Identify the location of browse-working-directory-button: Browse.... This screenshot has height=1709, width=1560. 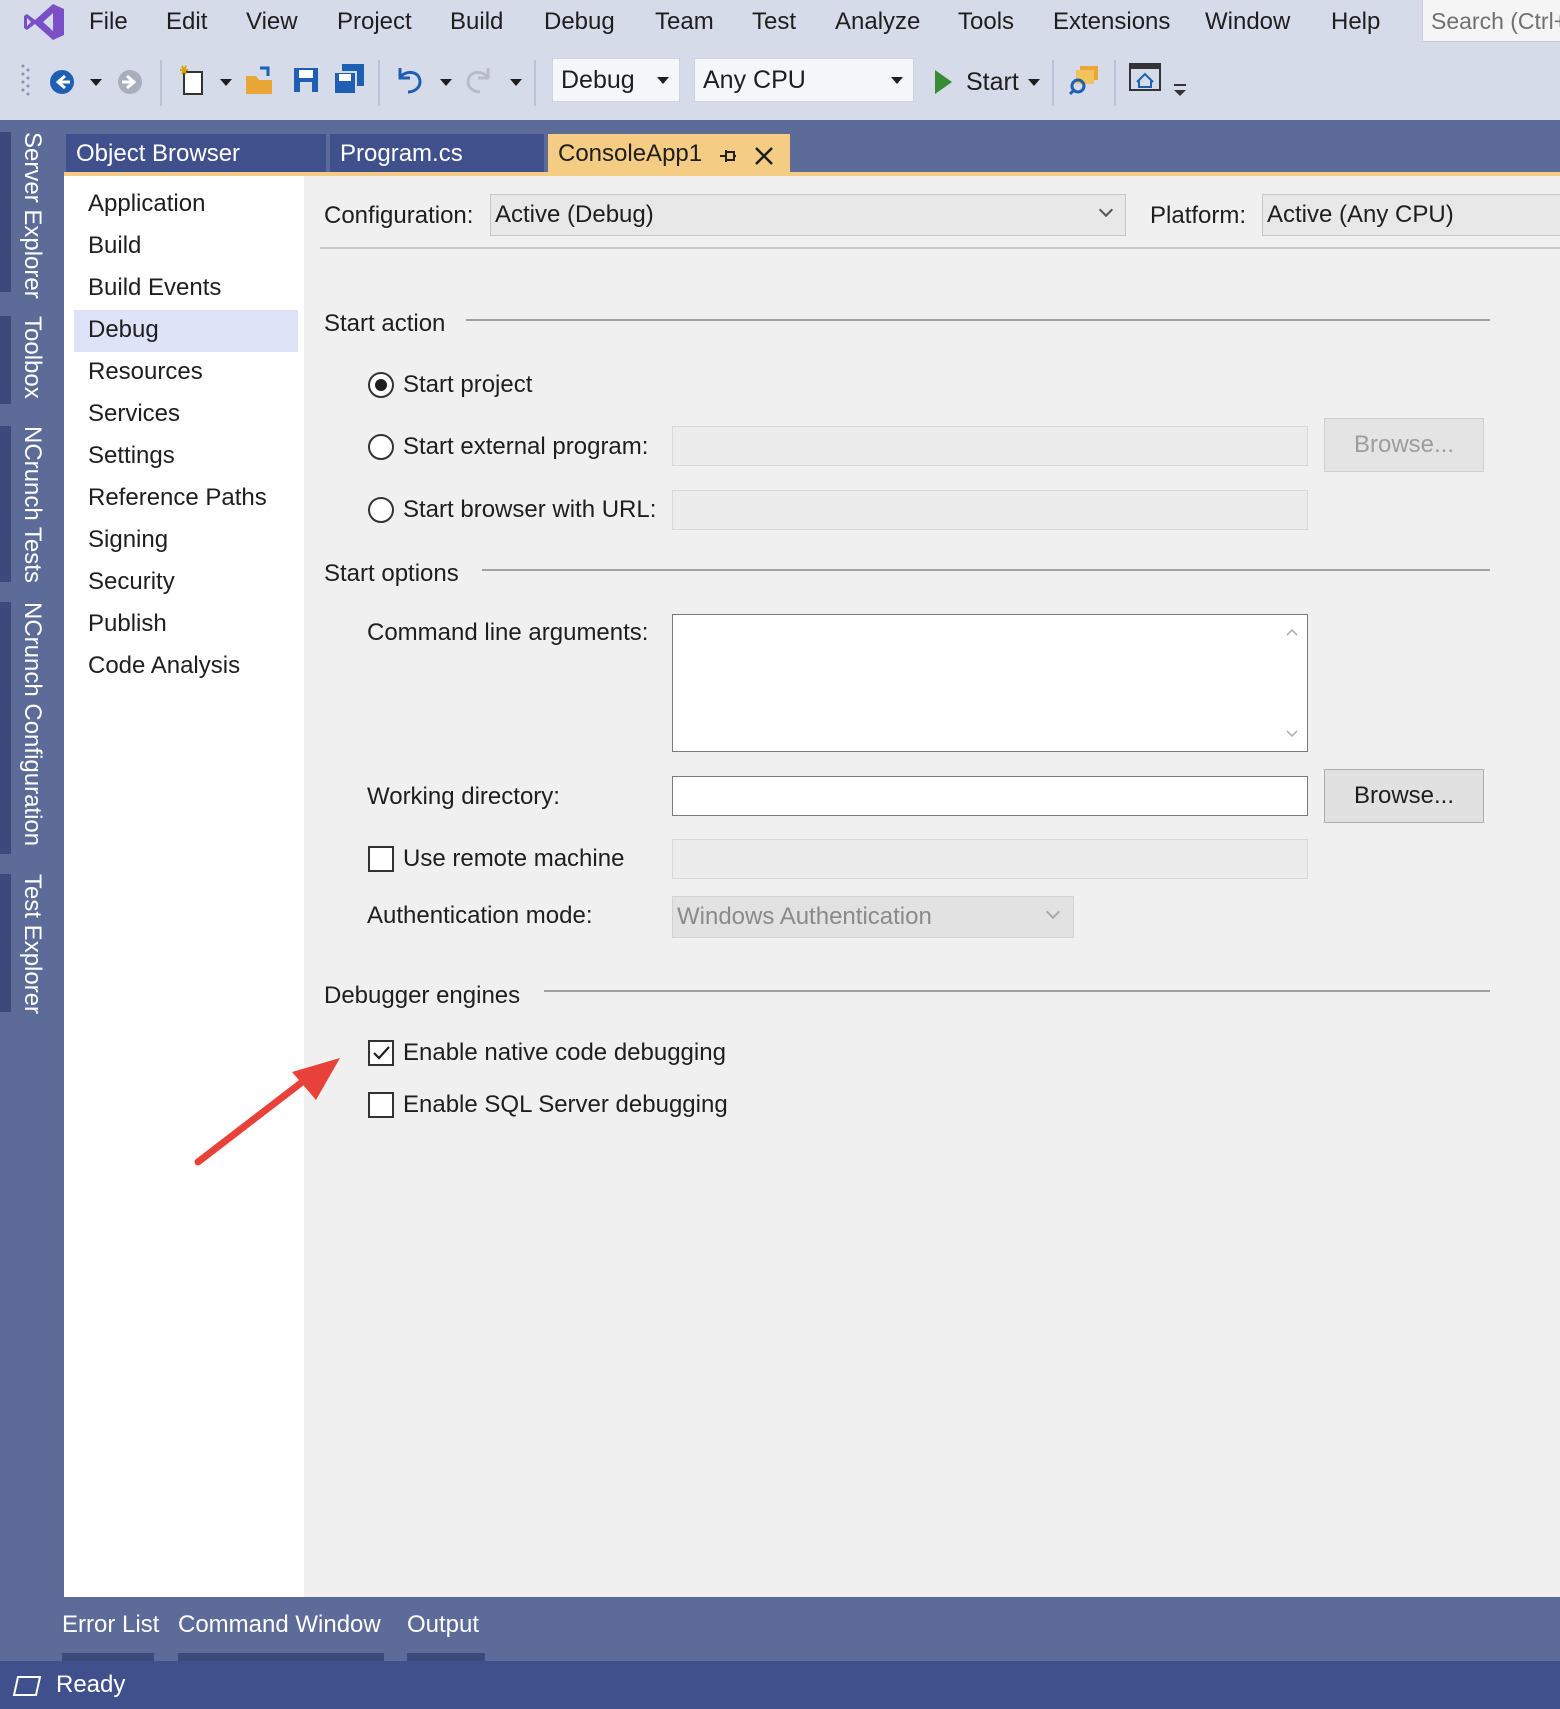
(1404, 796).